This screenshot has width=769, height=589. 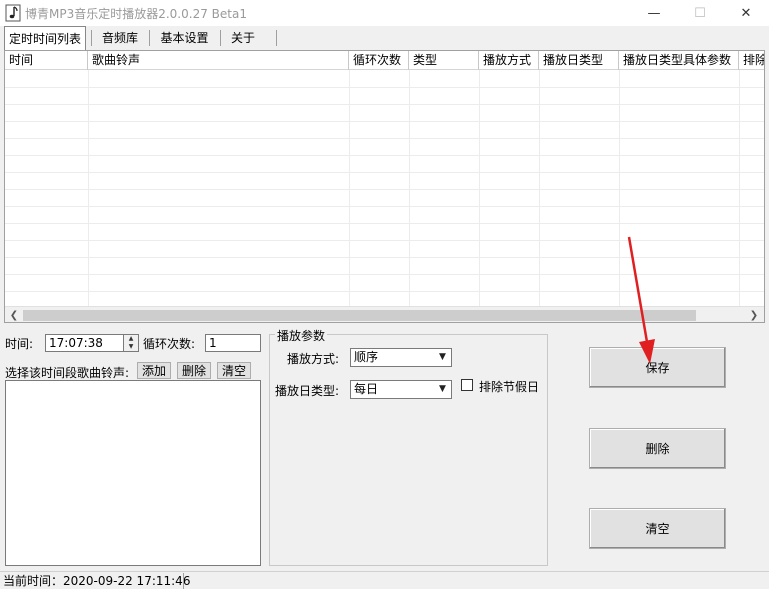 I want to click on column-header-time: 时间, so click(x=46, y=60).